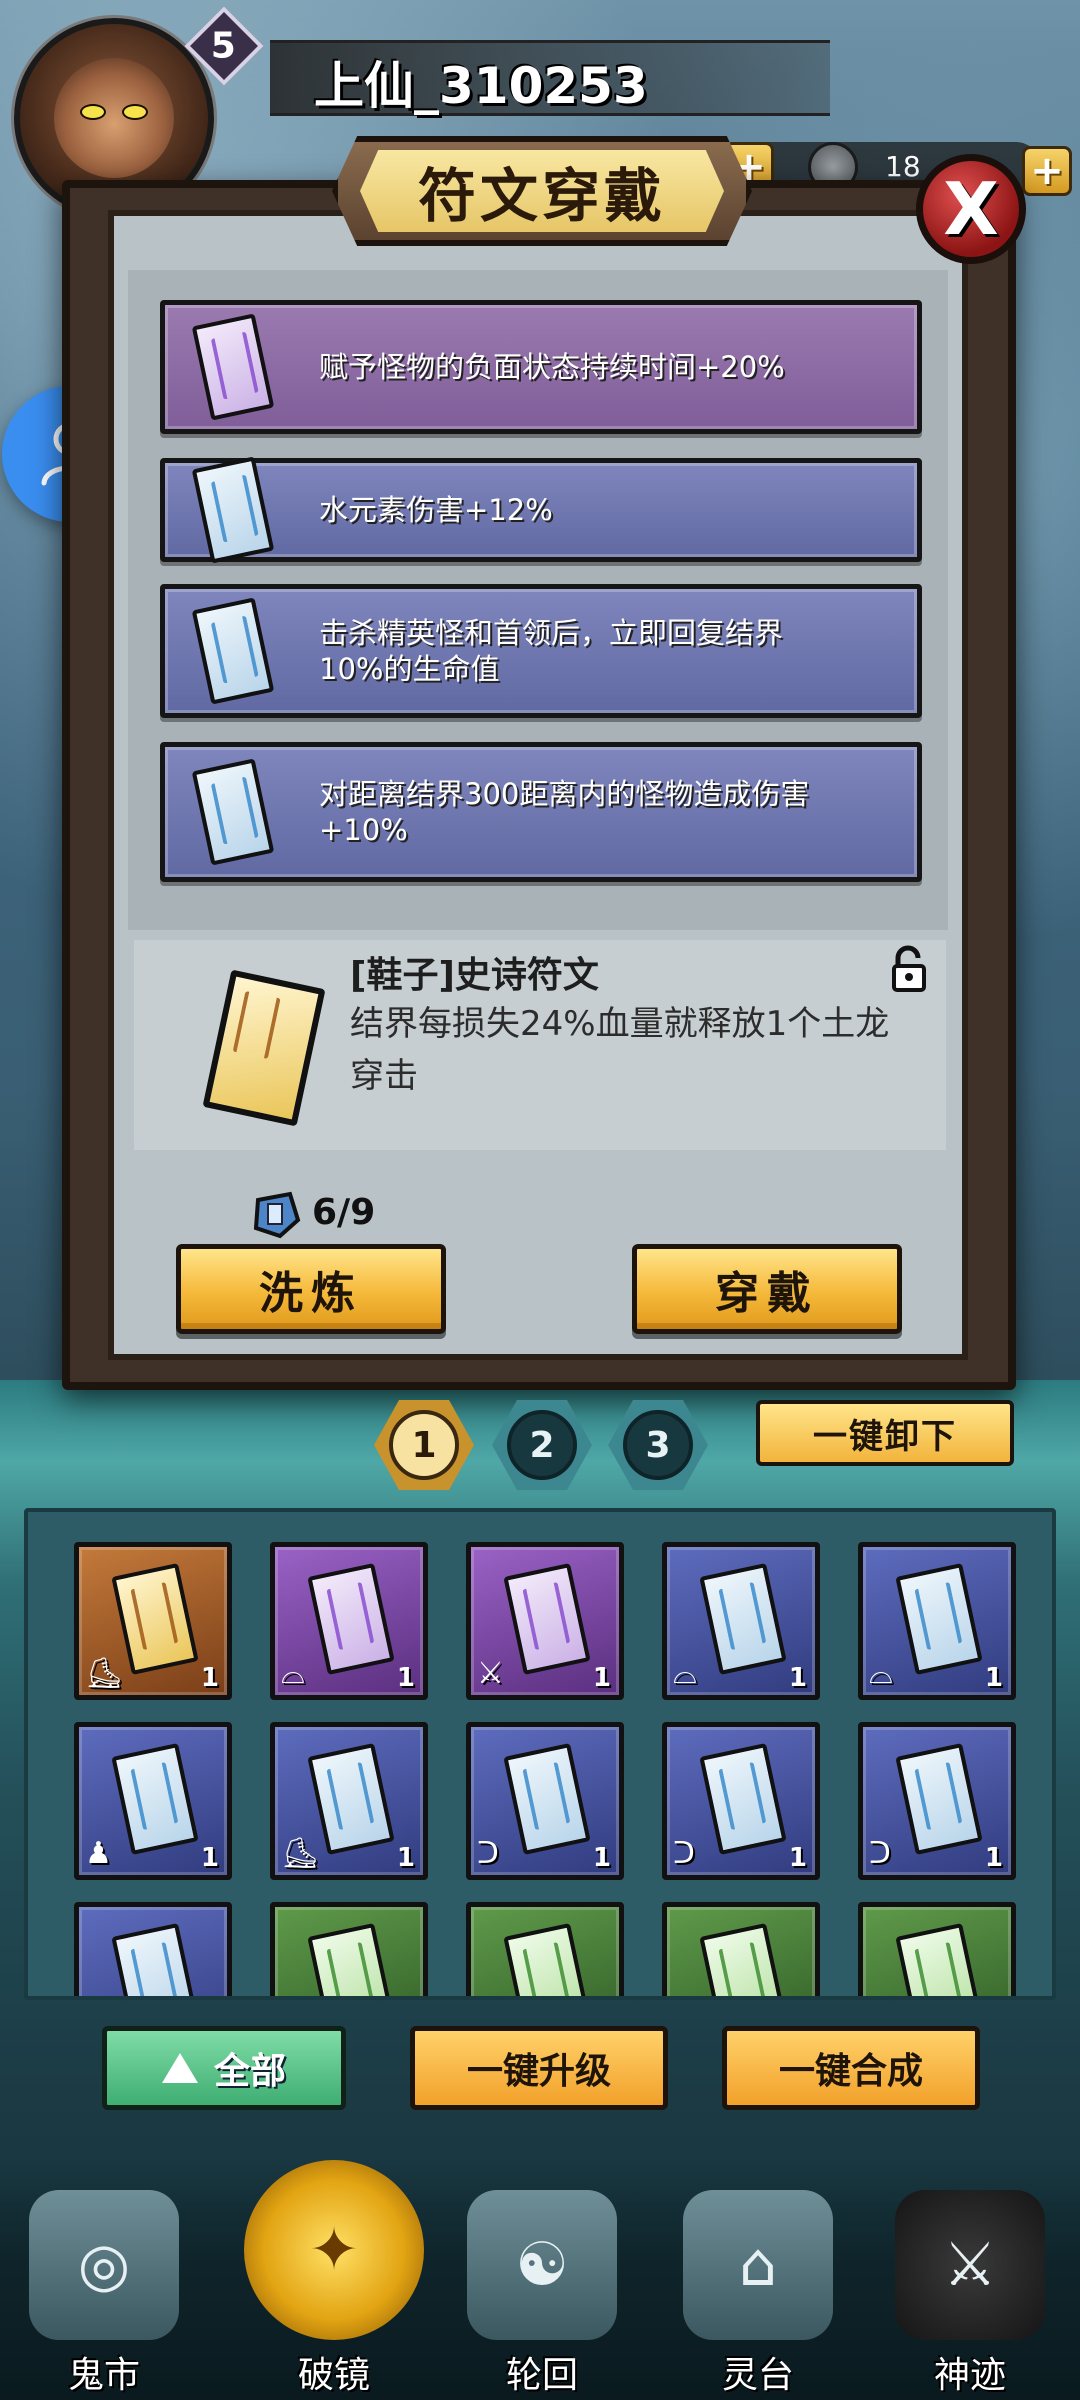  I want to click on resource-count: 18, so click(903, 166).